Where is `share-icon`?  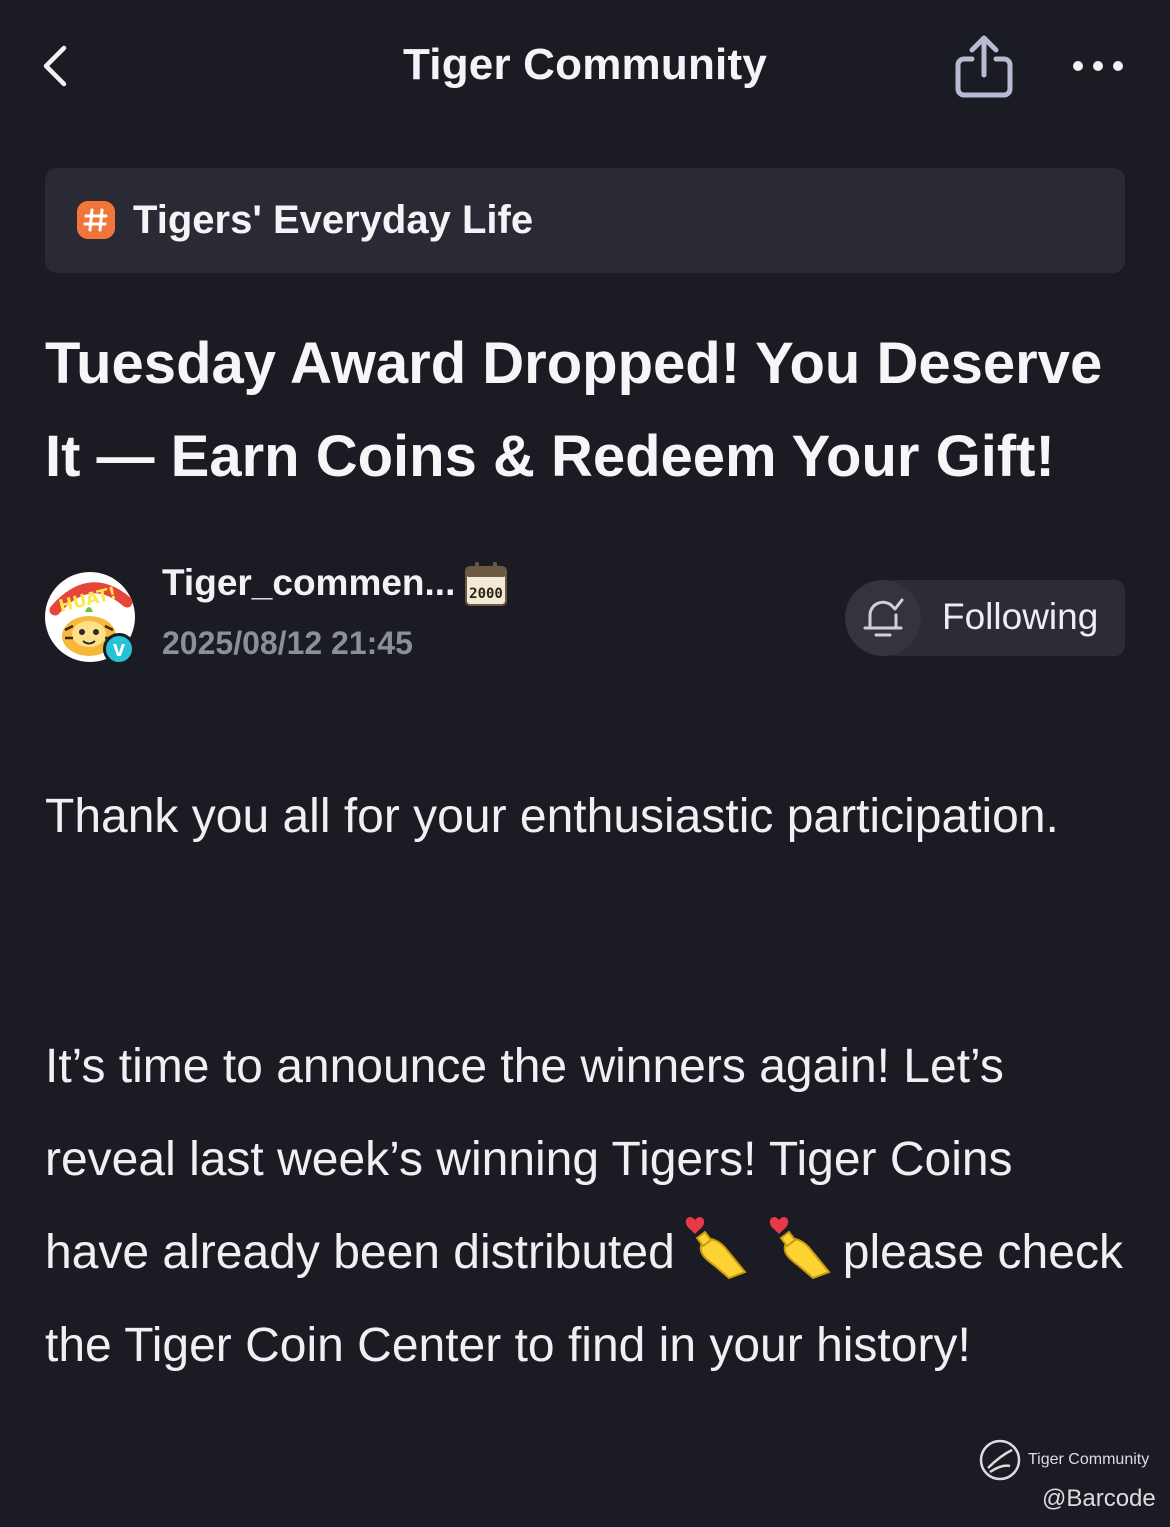
share-icon is located at coordinates (984, 66).